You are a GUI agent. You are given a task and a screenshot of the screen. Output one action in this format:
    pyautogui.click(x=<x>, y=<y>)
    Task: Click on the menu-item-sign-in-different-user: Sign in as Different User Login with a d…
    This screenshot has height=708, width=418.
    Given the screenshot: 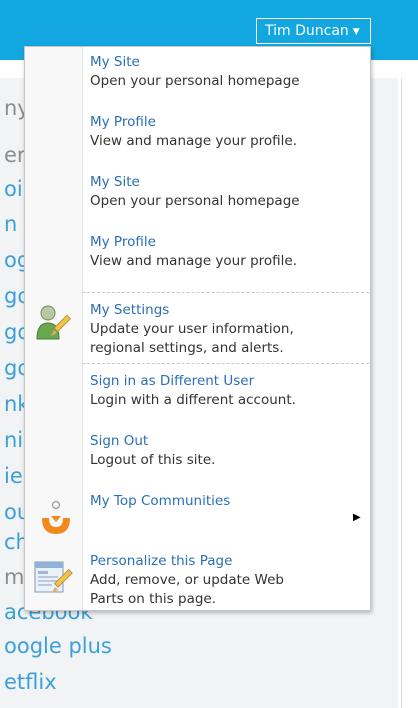 What is the action you would take?
    pyautogui.click(x=197, y=392)
    